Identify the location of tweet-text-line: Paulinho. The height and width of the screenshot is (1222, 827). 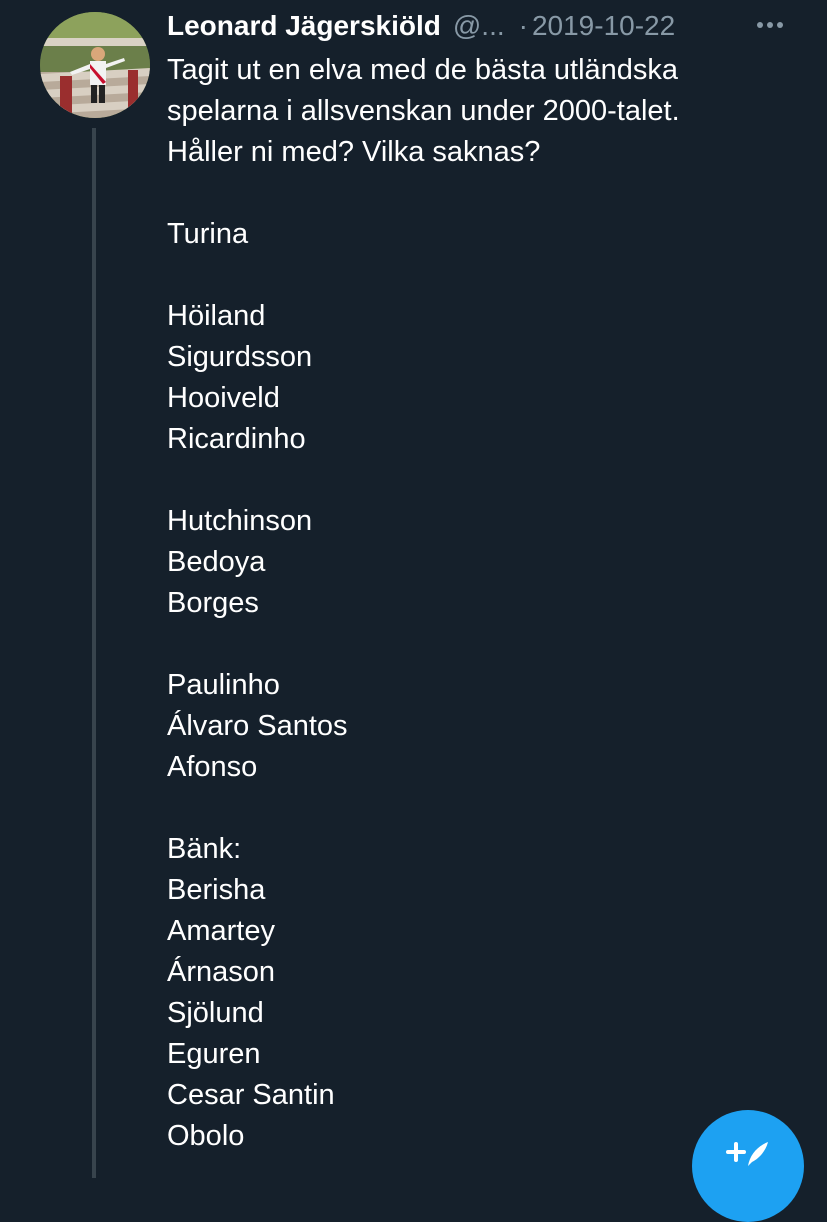
(223, 685).